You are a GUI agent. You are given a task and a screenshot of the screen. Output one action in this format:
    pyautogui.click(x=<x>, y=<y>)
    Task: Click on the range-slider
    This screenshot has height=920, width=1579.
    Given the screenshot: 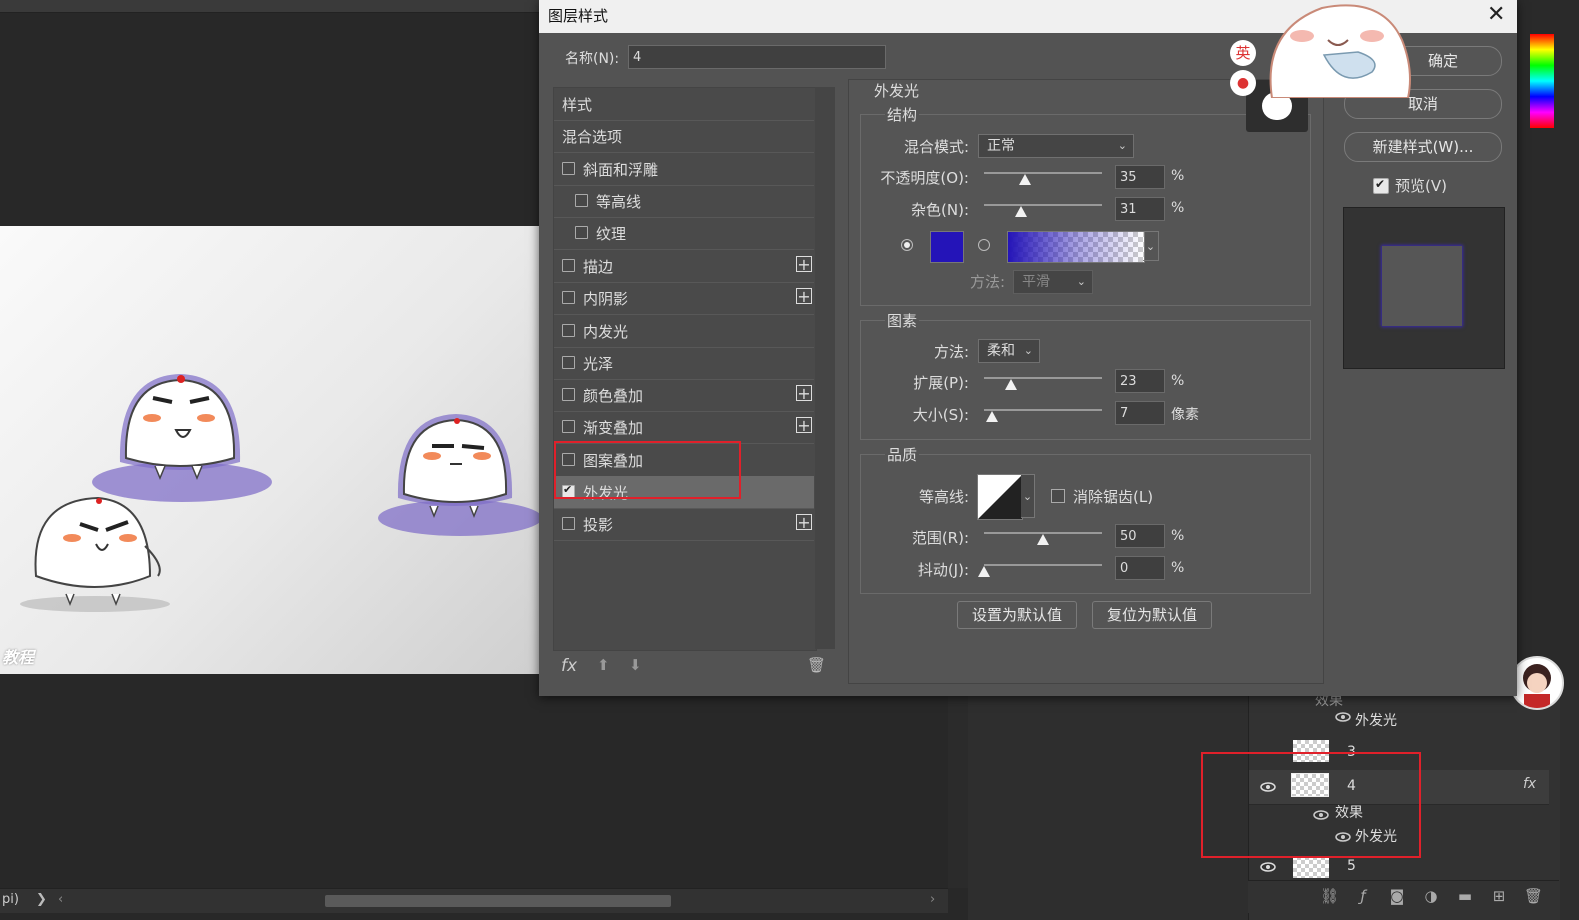 What is the action you would take?
    pyautogui.click(x=1043, y=538)
    